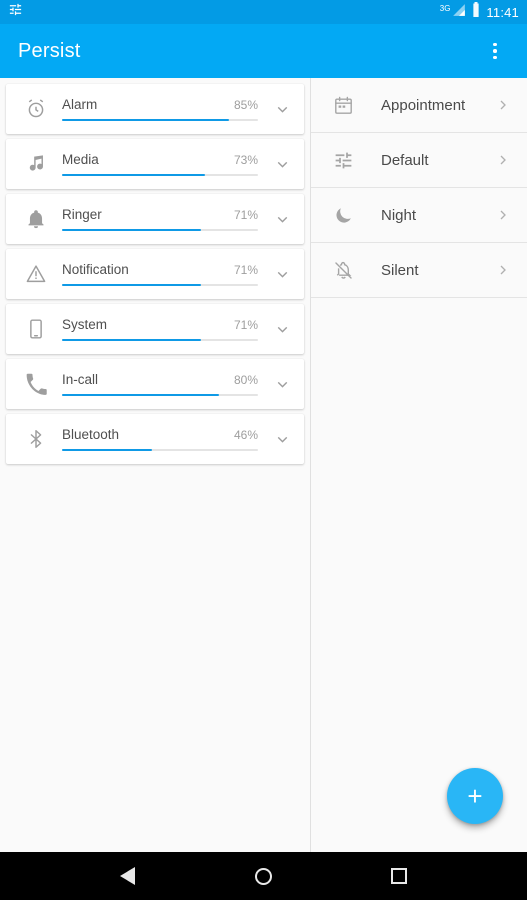 This screenshot has width=527, height=900. What do you see at coordinates (160, 214) in the screenshot?
I see `volume-header-ringer: Ringer 71%` at bounding box center [160, 214].